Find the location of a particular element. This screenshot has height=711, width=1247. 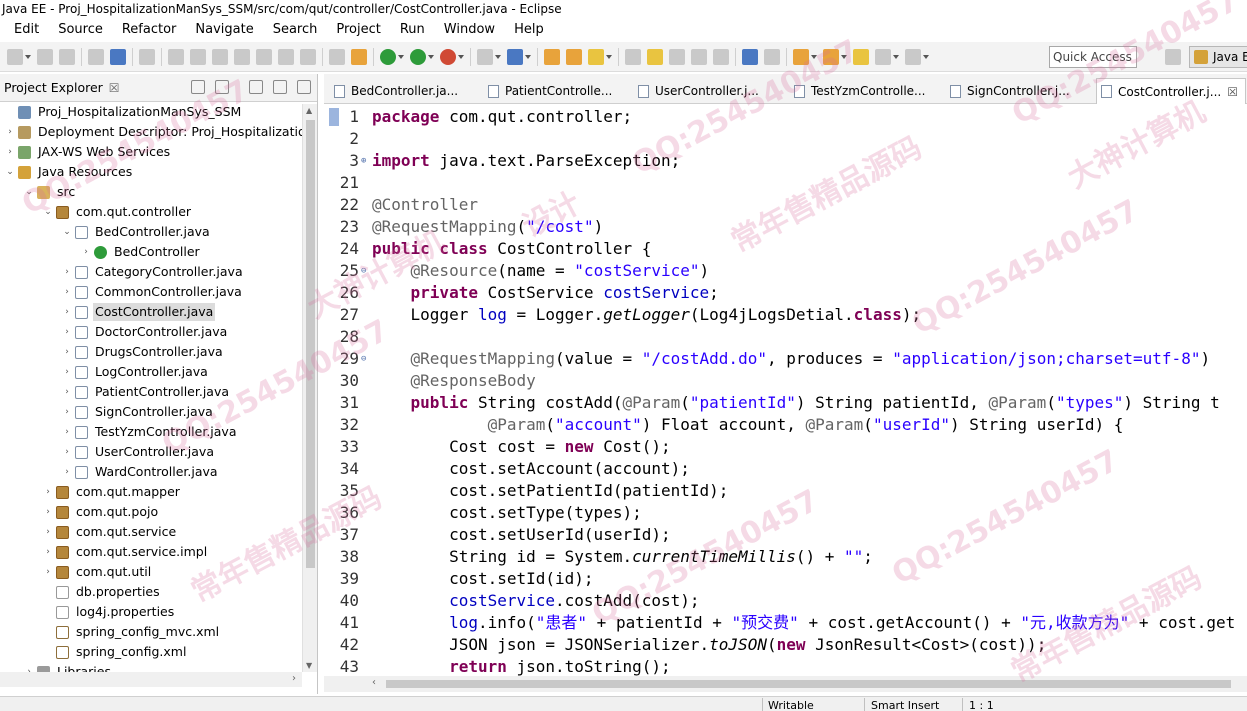

run-icon is located at coordinates (418, 56).